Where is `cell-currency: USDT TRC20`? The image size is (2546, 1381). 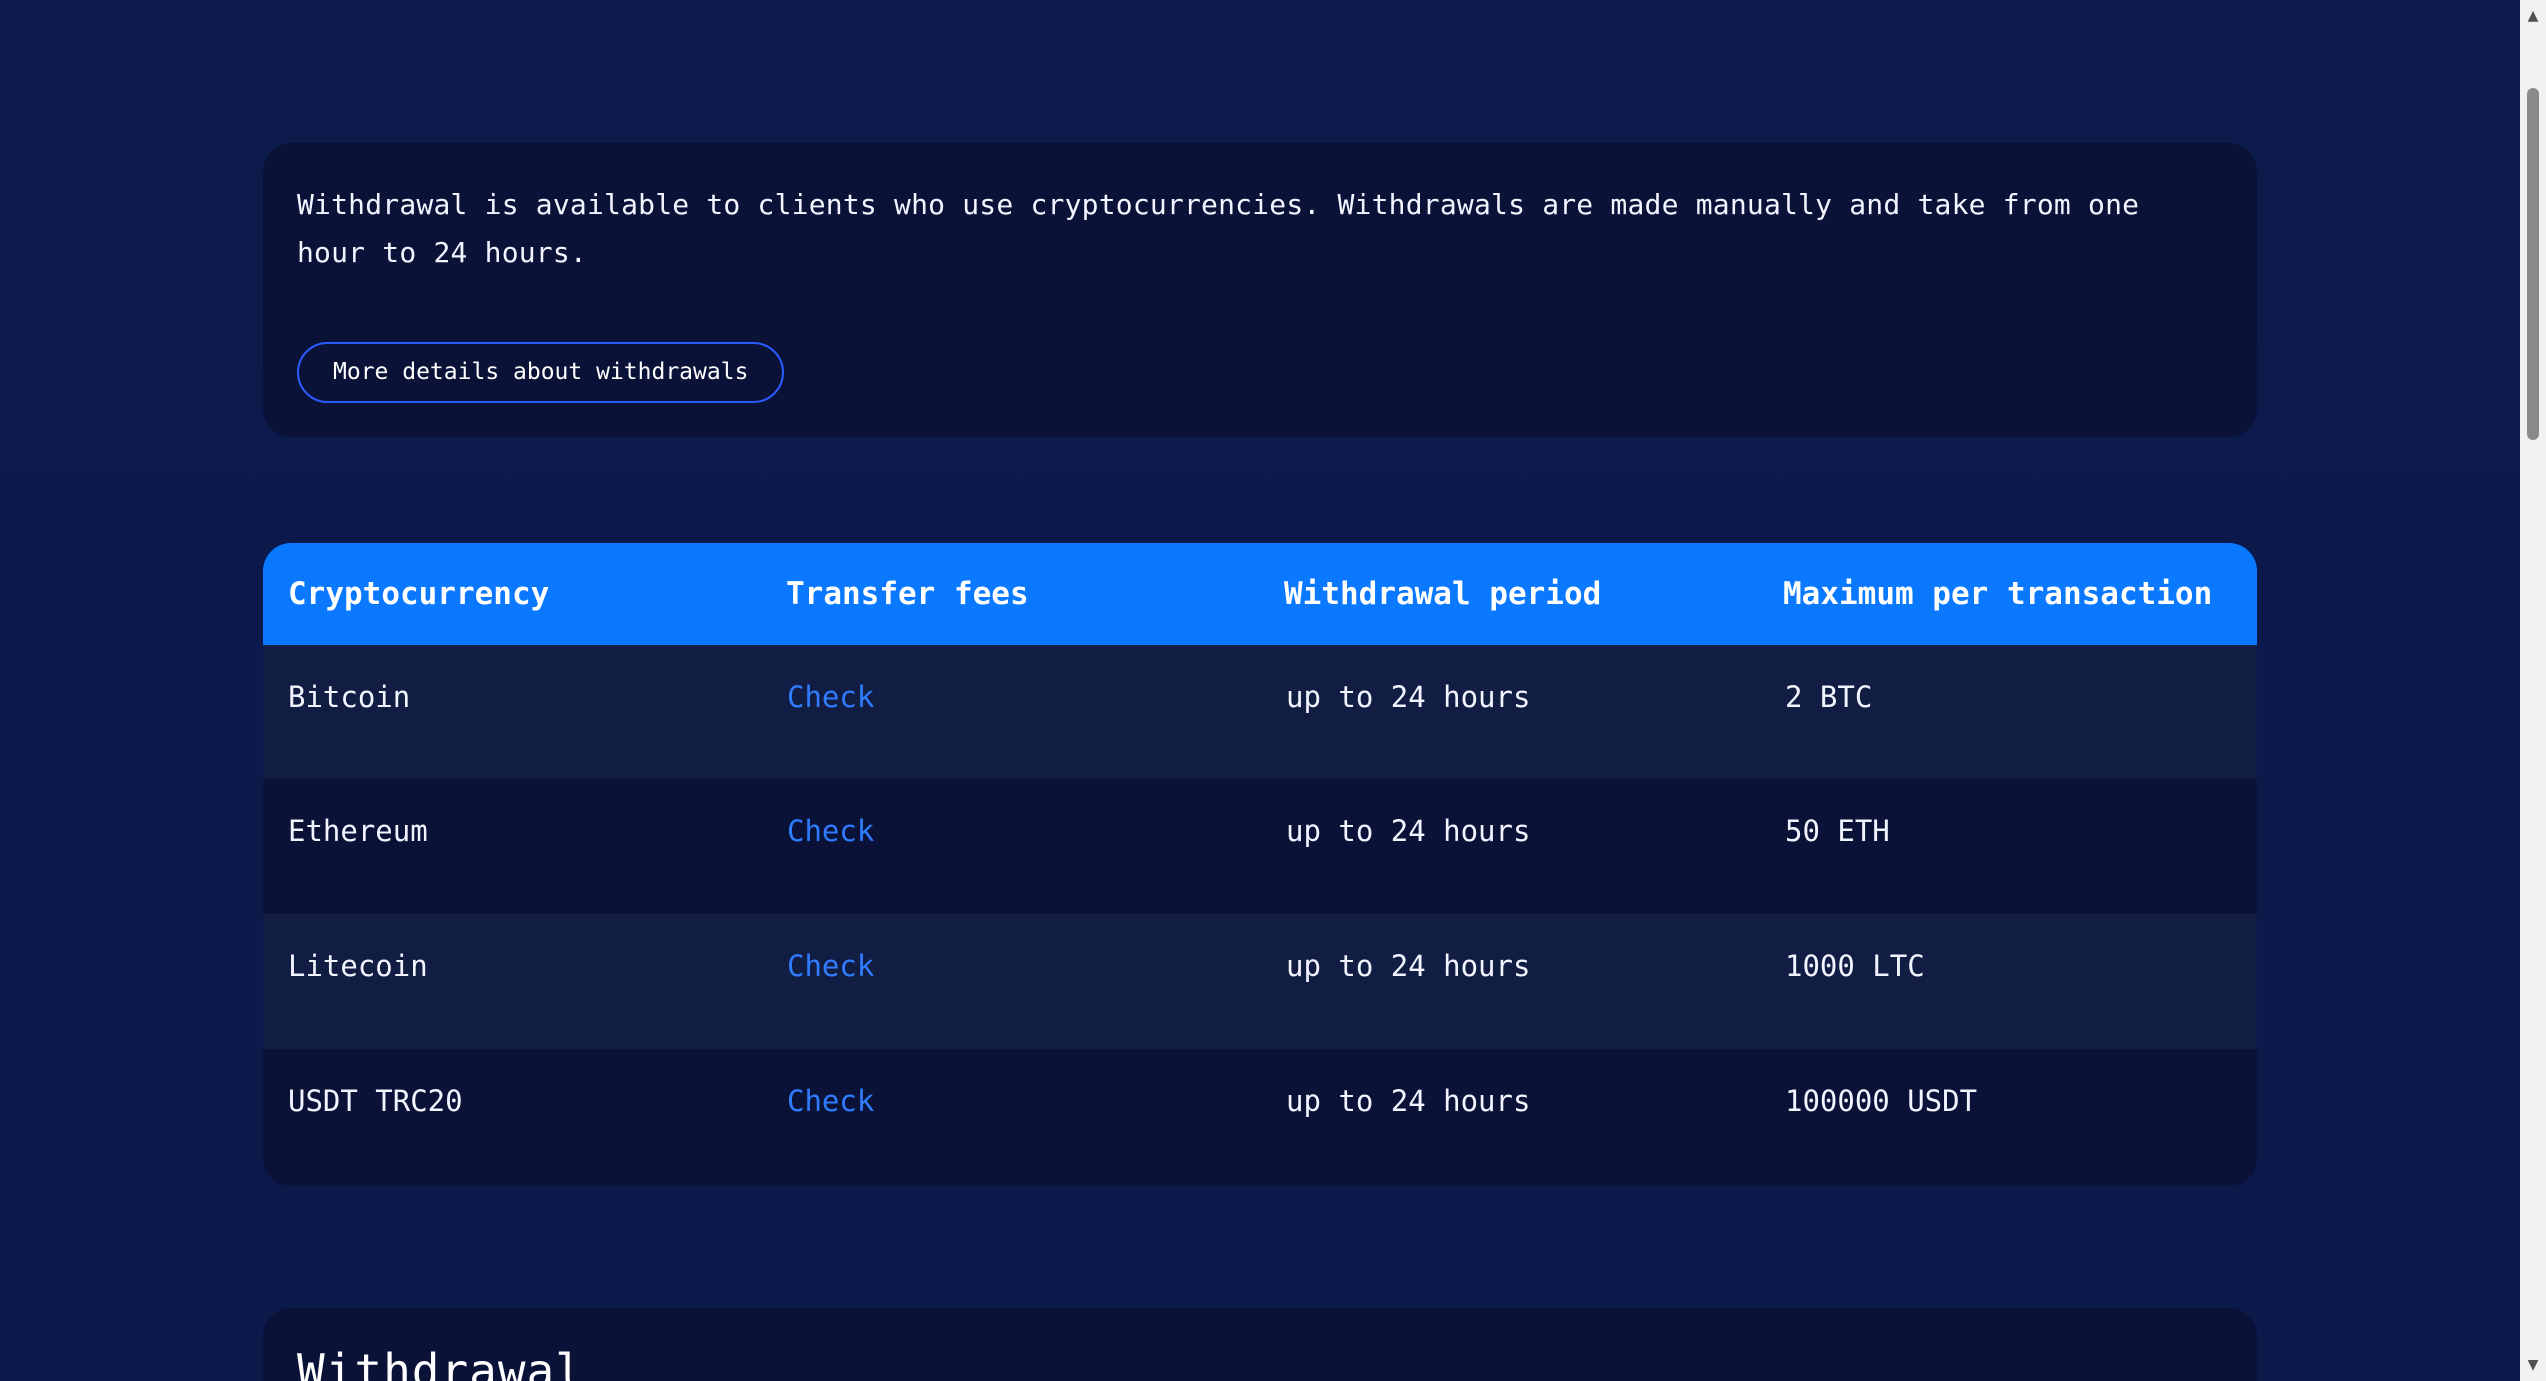 cell-currency: USDT TRC20 is located at coordinates (375, 1101).